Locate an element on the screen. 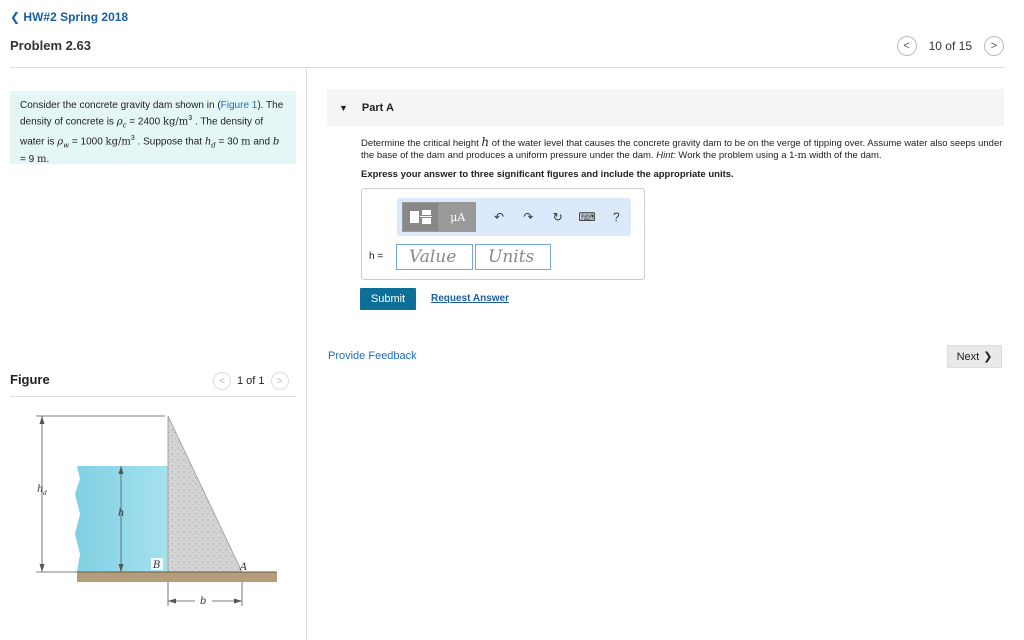 The height and width of the screenshot is (640, 1024). dam-body is located at coordinates (205, 494).